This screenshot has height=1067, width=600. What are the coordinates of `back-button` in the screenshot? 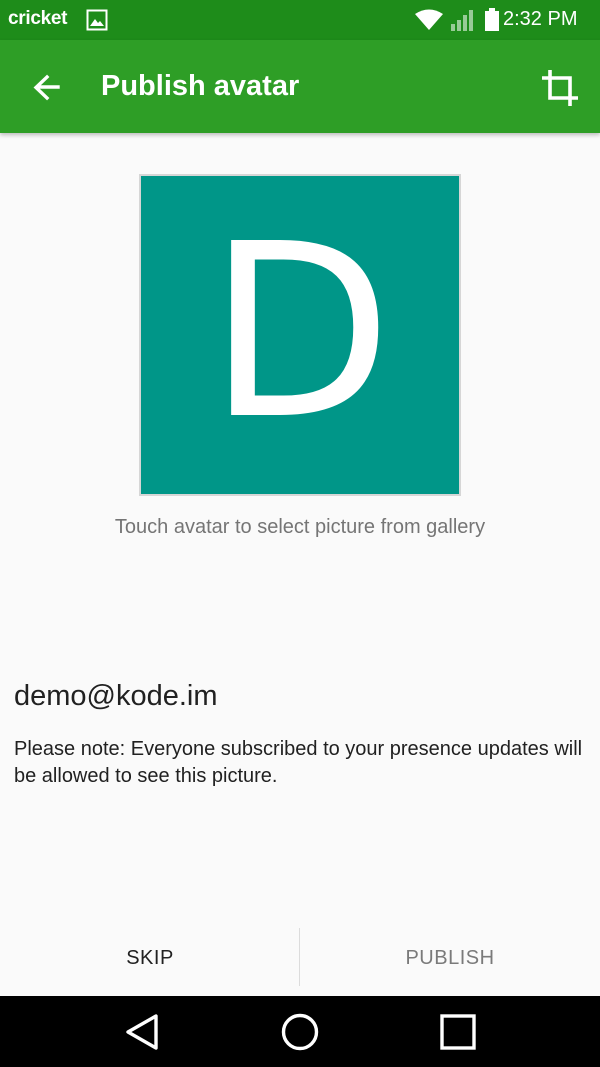 It's located at (46, 88).